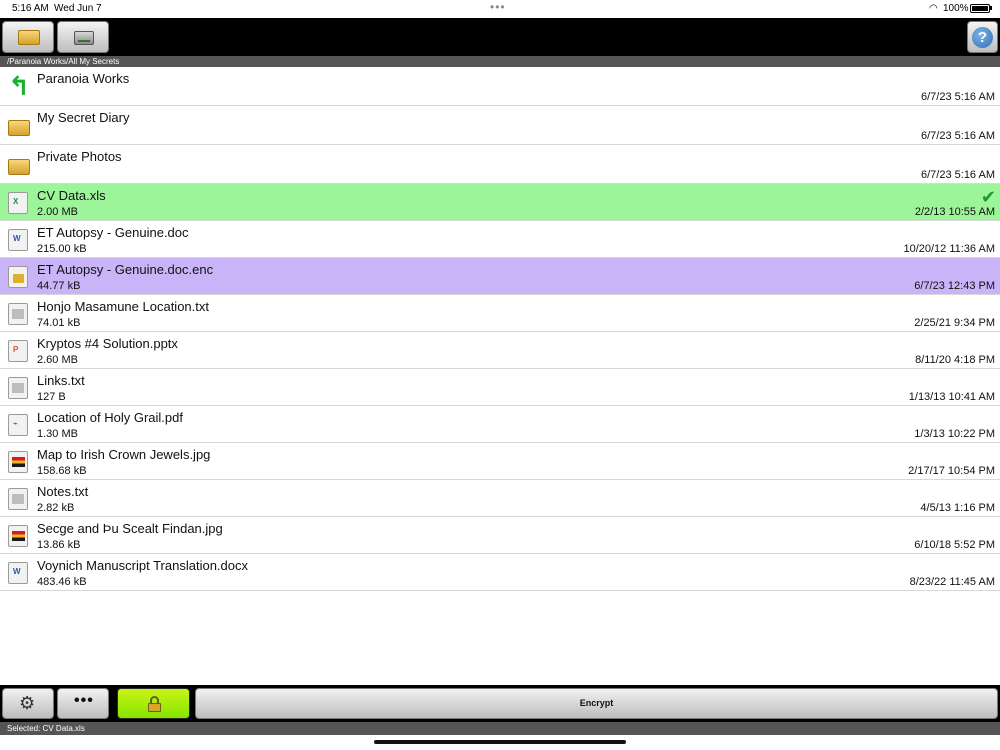  Describe the element at coordinates (952, 582) in the screenshot. I see `item-date: 8/23/22 11:45 AM` at that location.